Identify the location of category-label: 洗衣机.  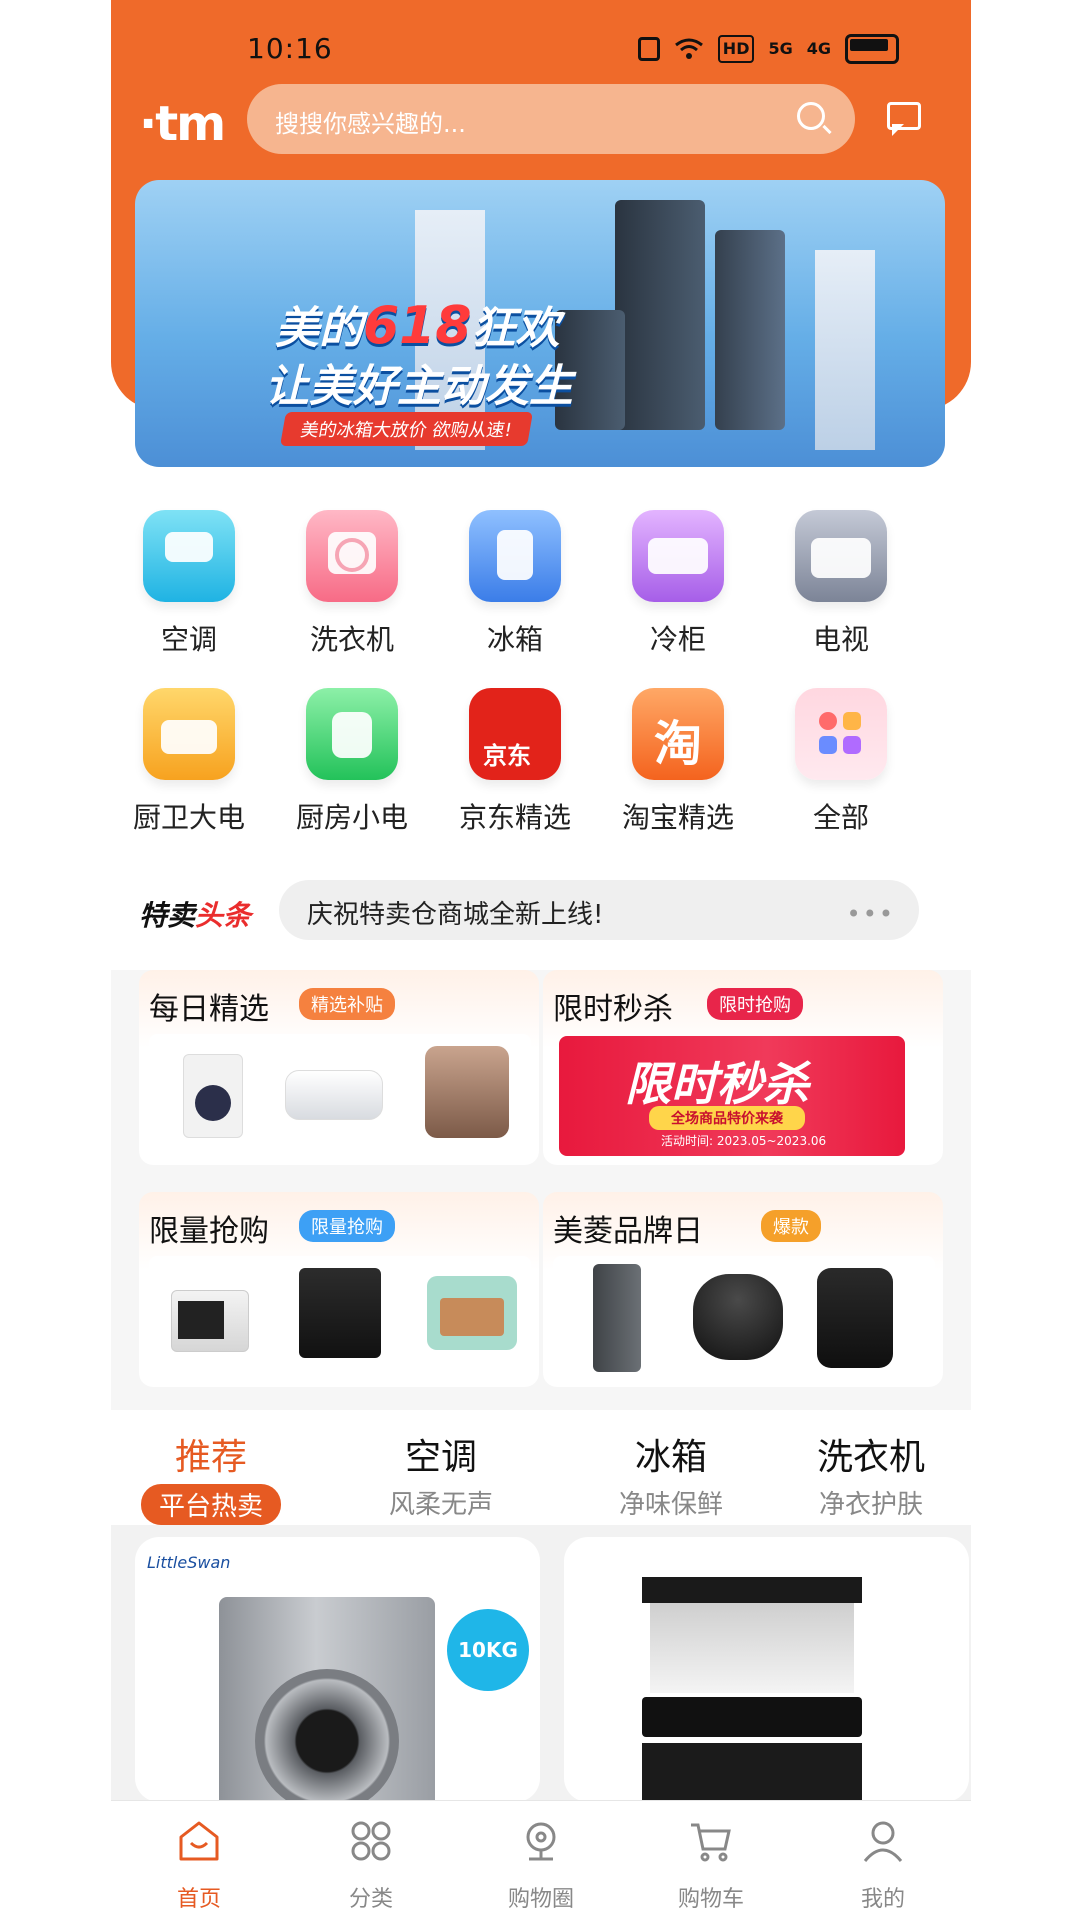
(351, 639).